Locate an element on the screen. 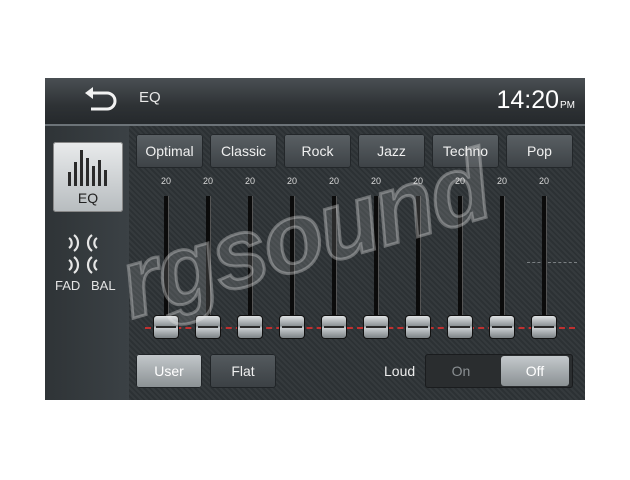 Image resolution: width=630 pixels, height=480 pixels. equalizer-icon is located at coordinates (87, 168).